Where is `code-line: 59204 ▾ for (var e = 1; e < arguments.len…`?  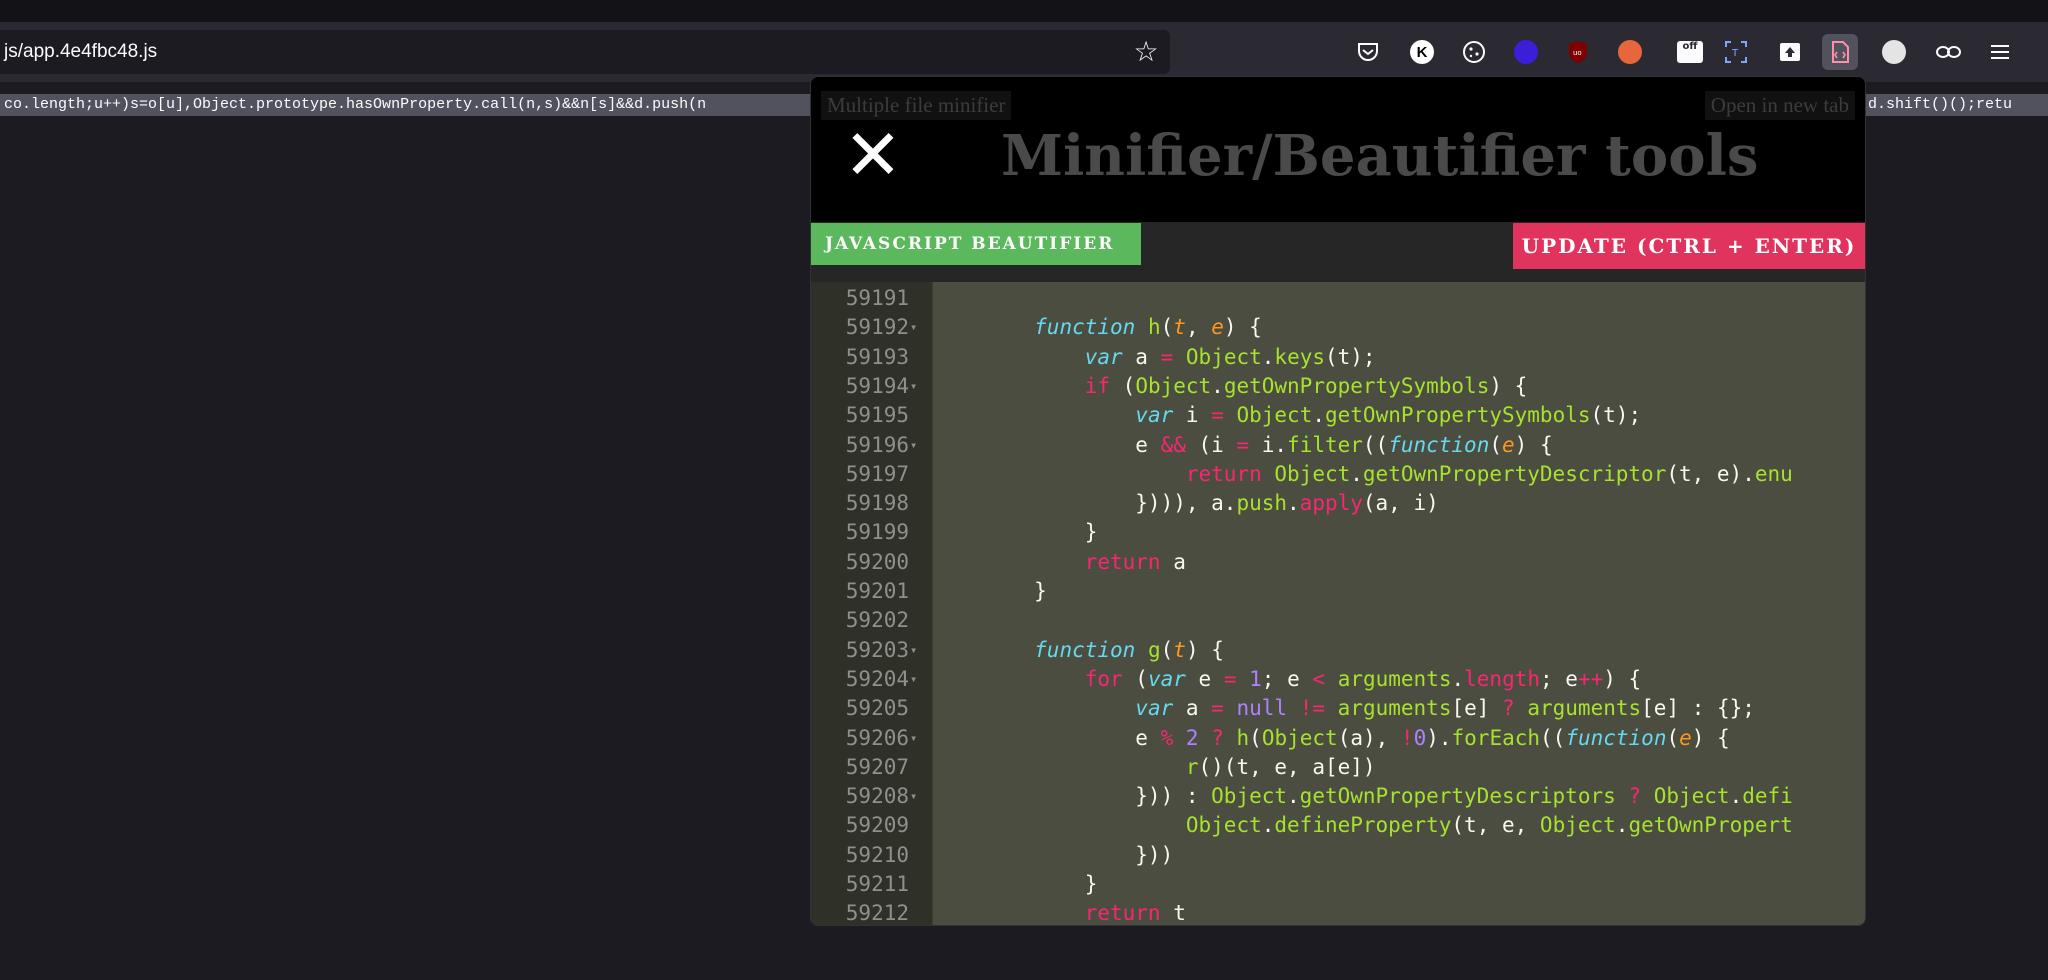 code-line: 59204 ▾ for (var e = 1; e < arguments.len… is located at coordinates (1338, 679).